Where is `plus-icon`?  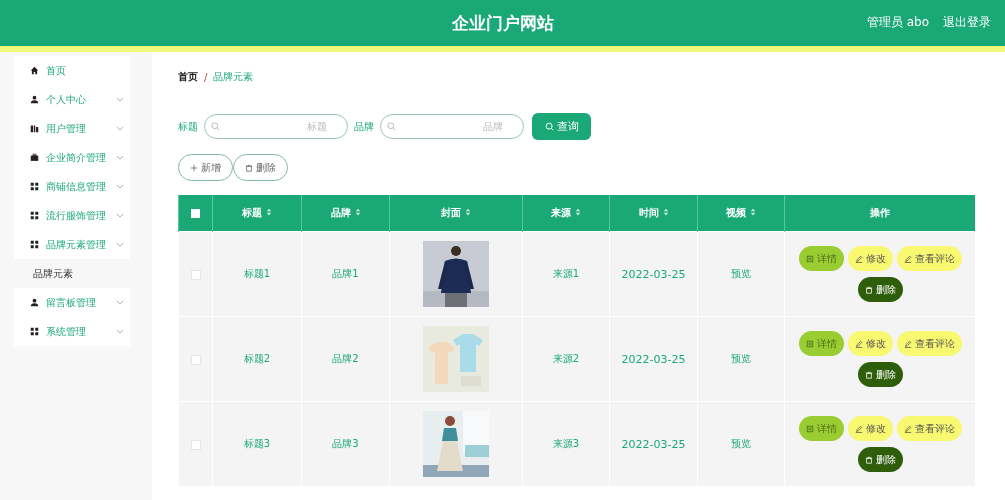
plus-icon is located at coordinates (194, 167).